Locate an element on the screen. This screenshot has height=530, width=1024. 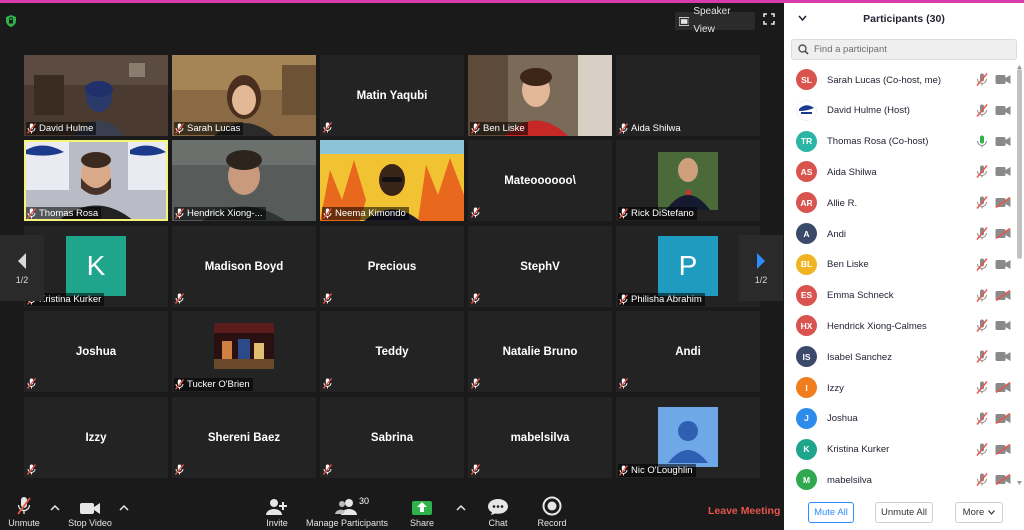
participant-row: J Joshua is located at coordinates (901, 419).